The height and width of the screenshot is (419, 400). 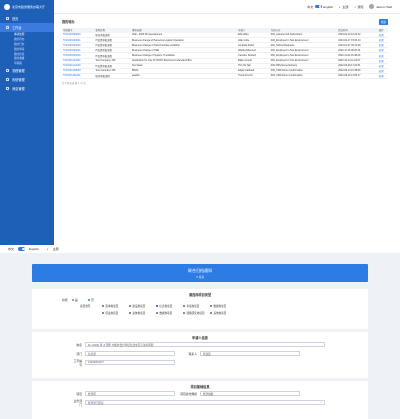 What do you see at coordinates (113, 76) in the screenshot?
I see `table-cell: 项目审批流程` at bounding box center [113, 76].